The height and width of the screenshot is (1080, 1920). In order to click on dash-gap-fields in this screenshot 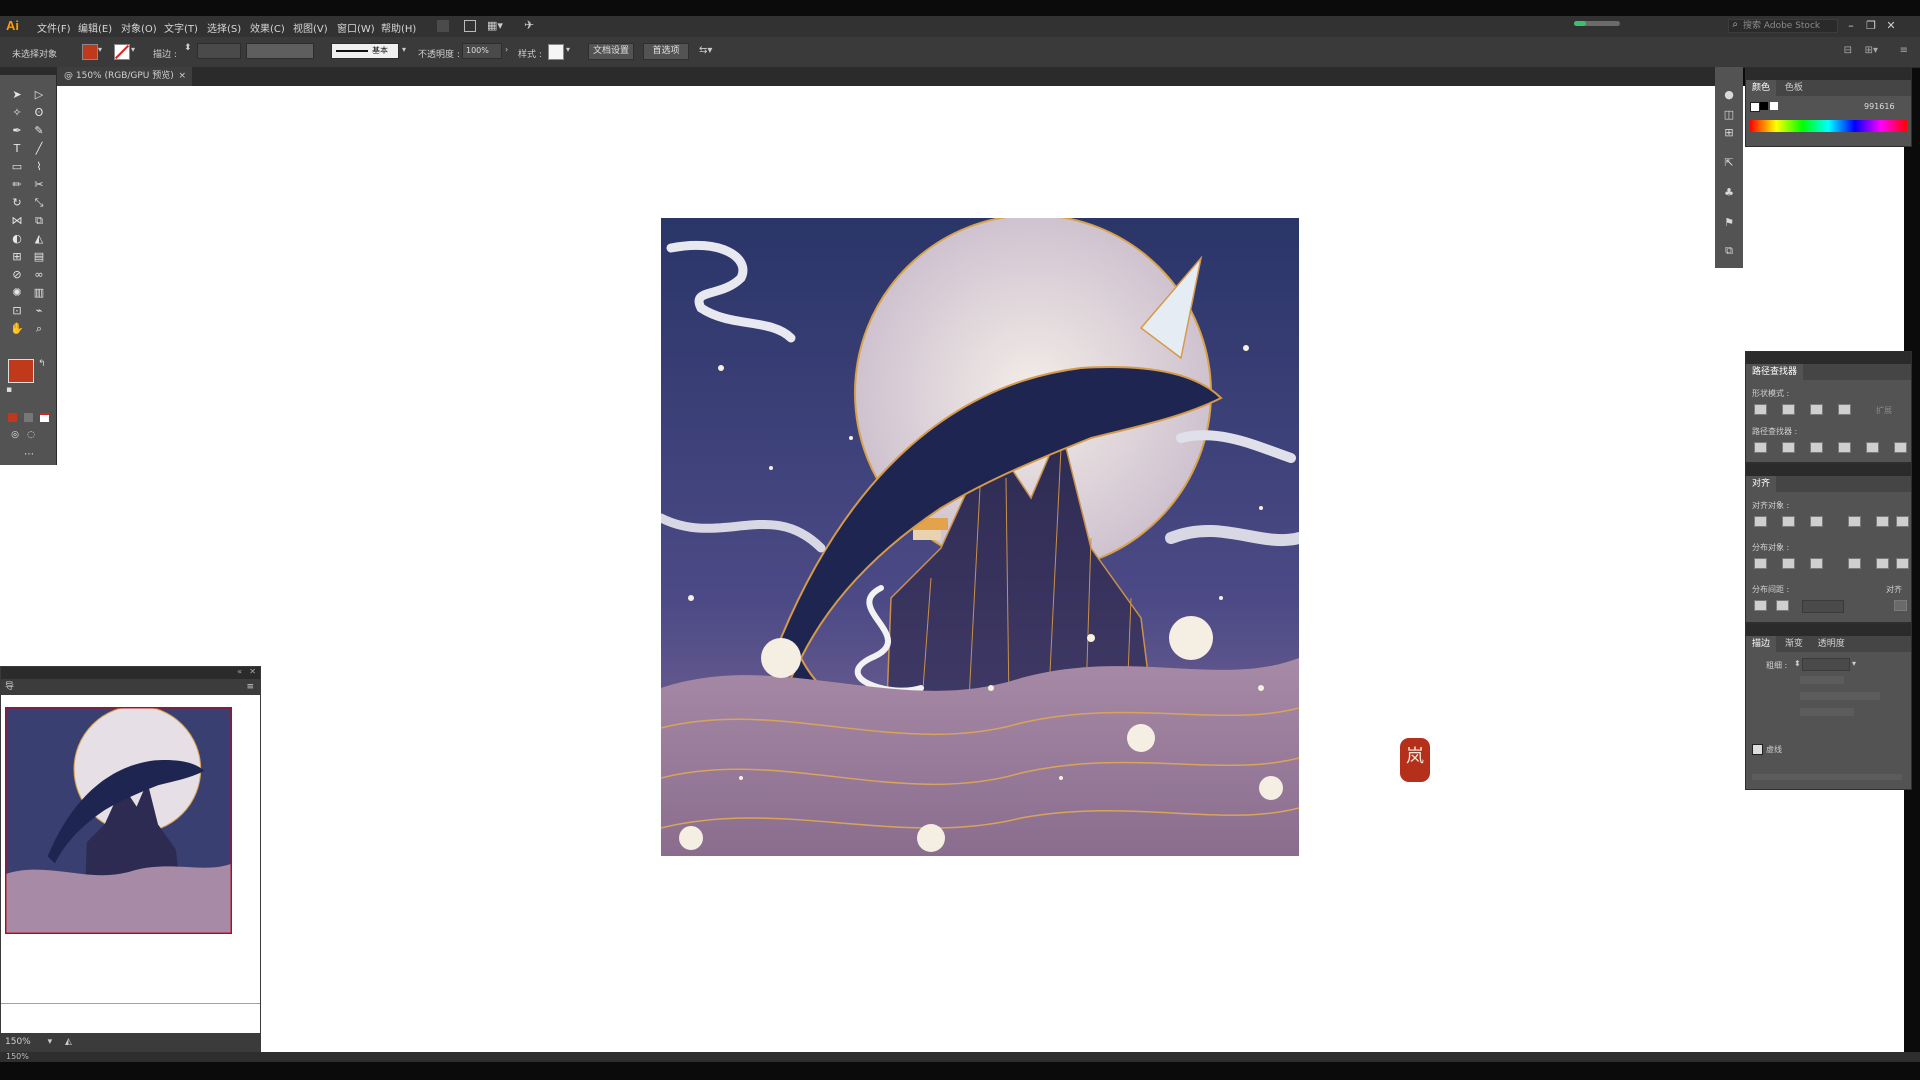, I will do `click(1827, 777)`.